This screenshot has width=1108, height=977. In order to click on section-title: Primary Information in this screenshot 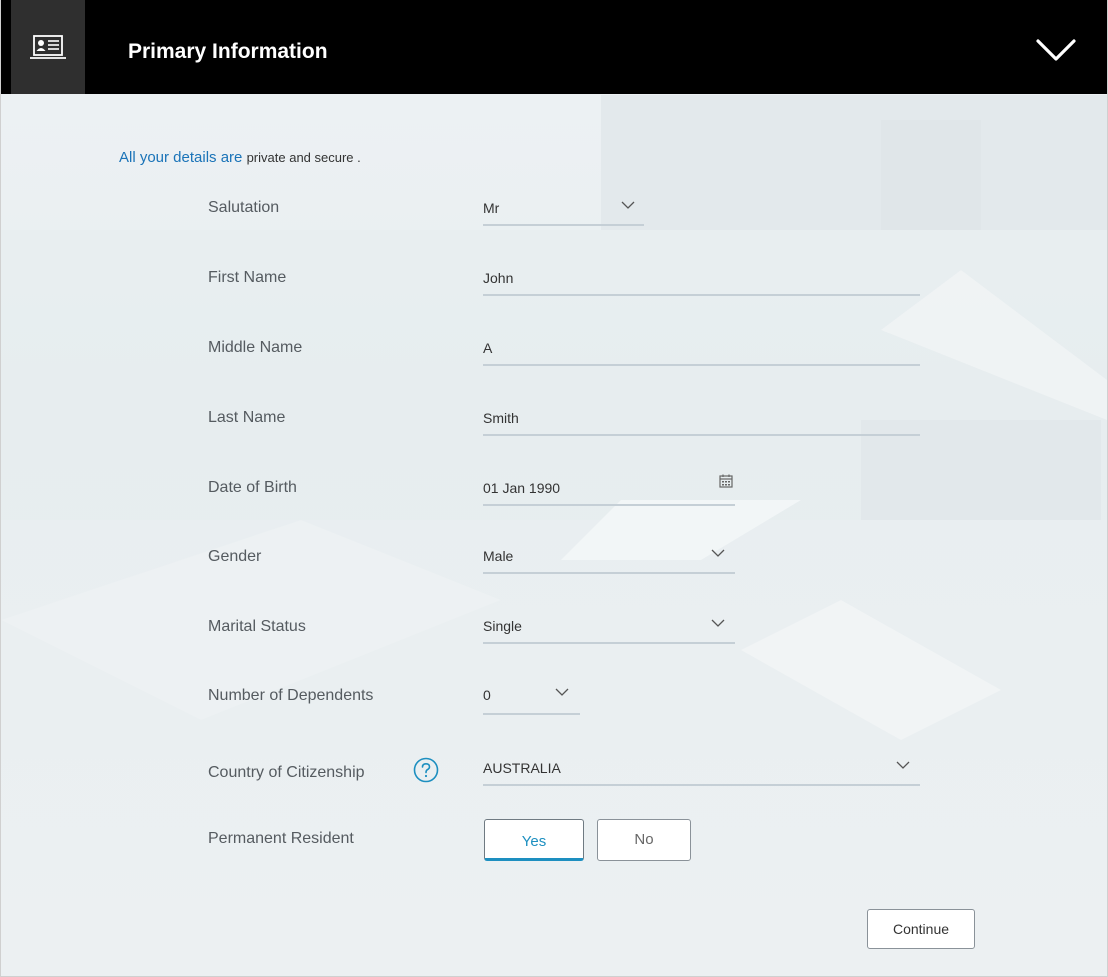, I will do `click(228, 51)`.